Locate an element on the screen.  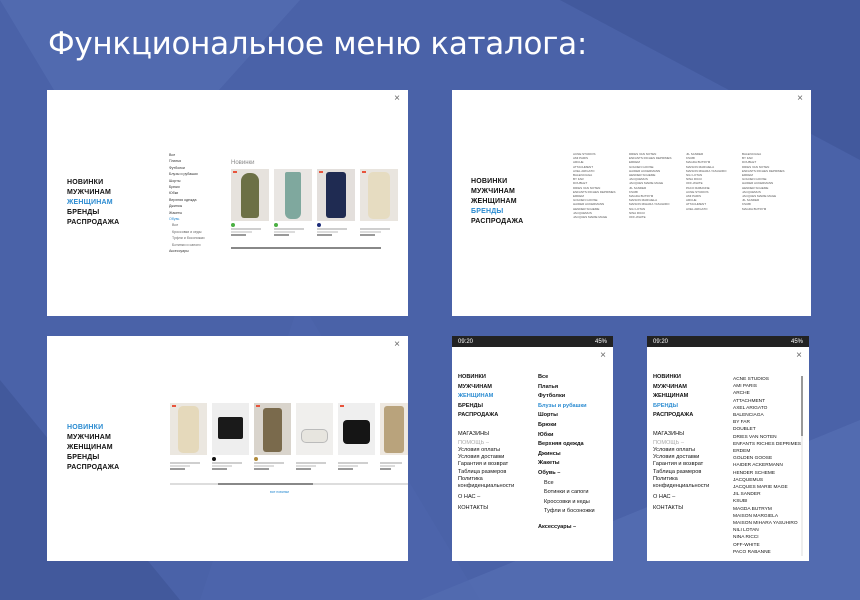
brand-item: HAIDER ACKERMANN is located at coordinates (767, 465).